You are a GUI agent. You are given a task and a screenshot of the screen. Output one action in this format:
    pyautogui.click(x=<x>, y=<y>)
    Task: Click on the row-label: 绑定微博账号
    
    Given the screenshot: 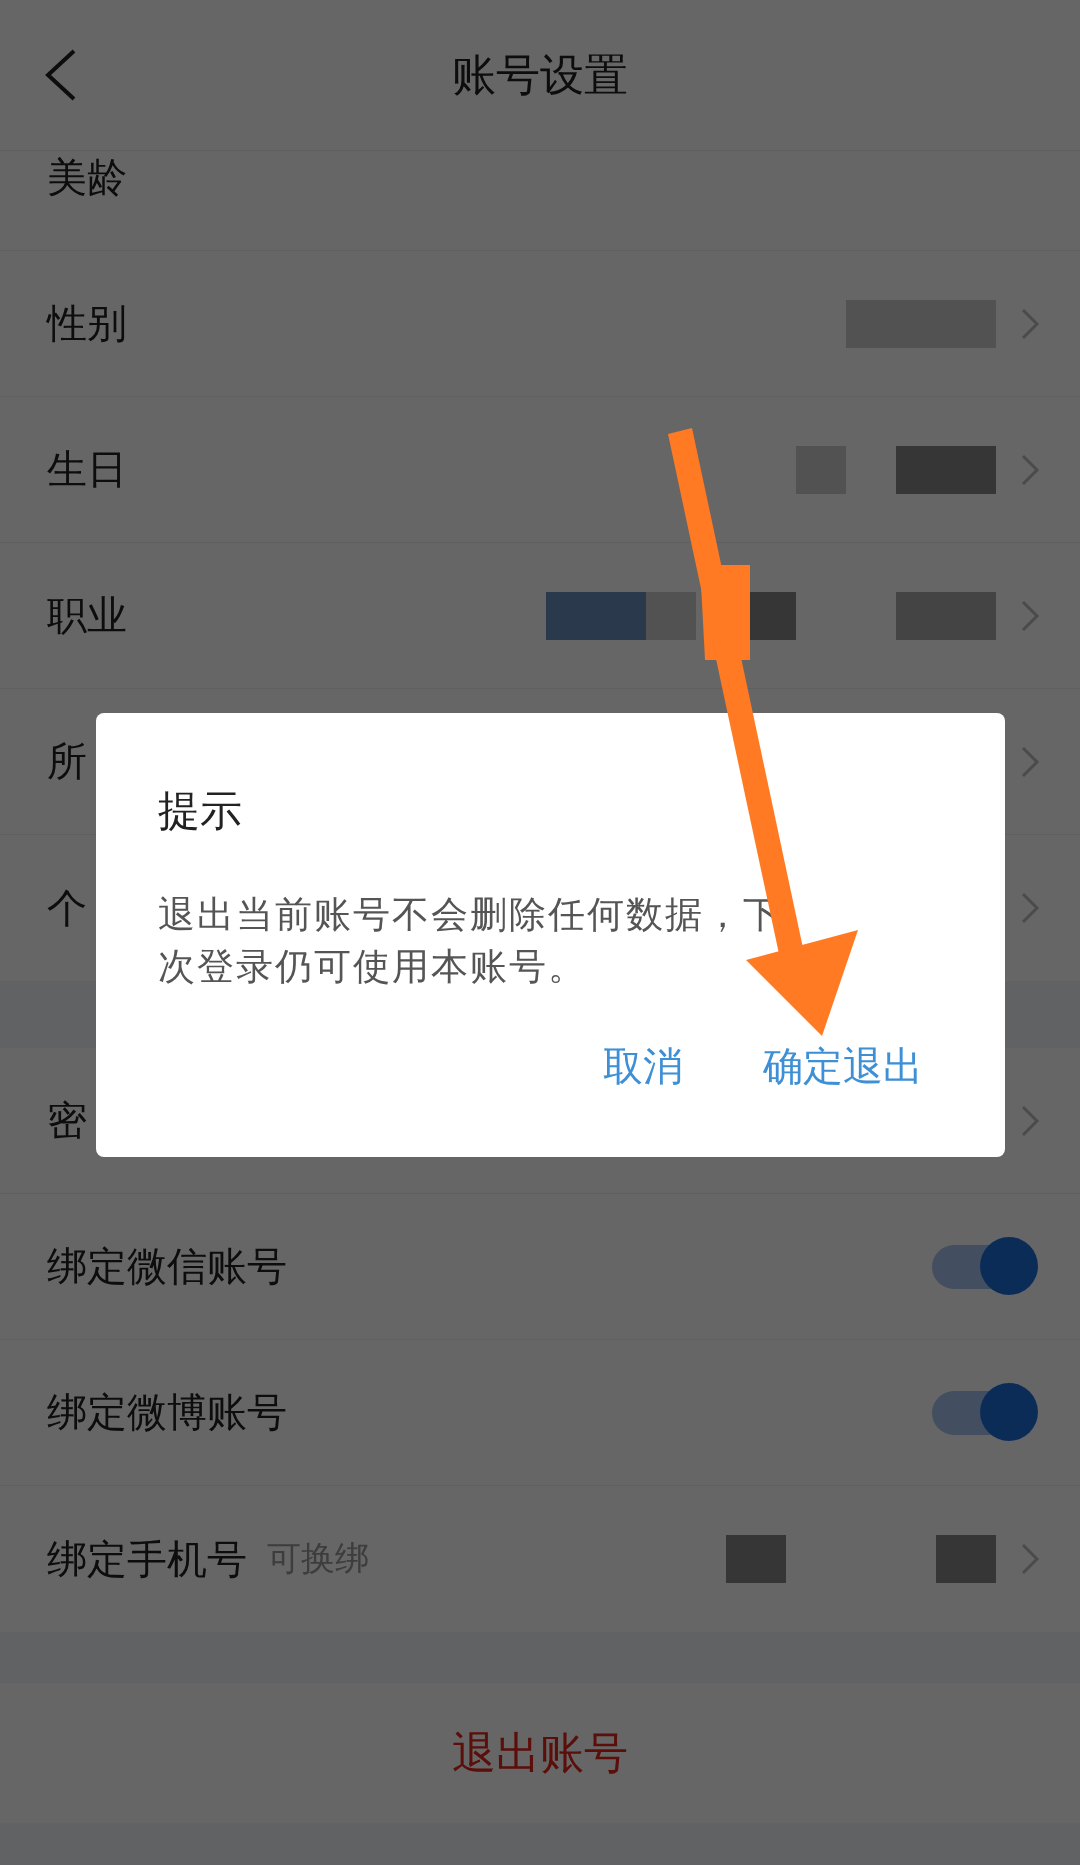 What is the action you would take?
    pyautogui.click(x=167, y=1412)
    